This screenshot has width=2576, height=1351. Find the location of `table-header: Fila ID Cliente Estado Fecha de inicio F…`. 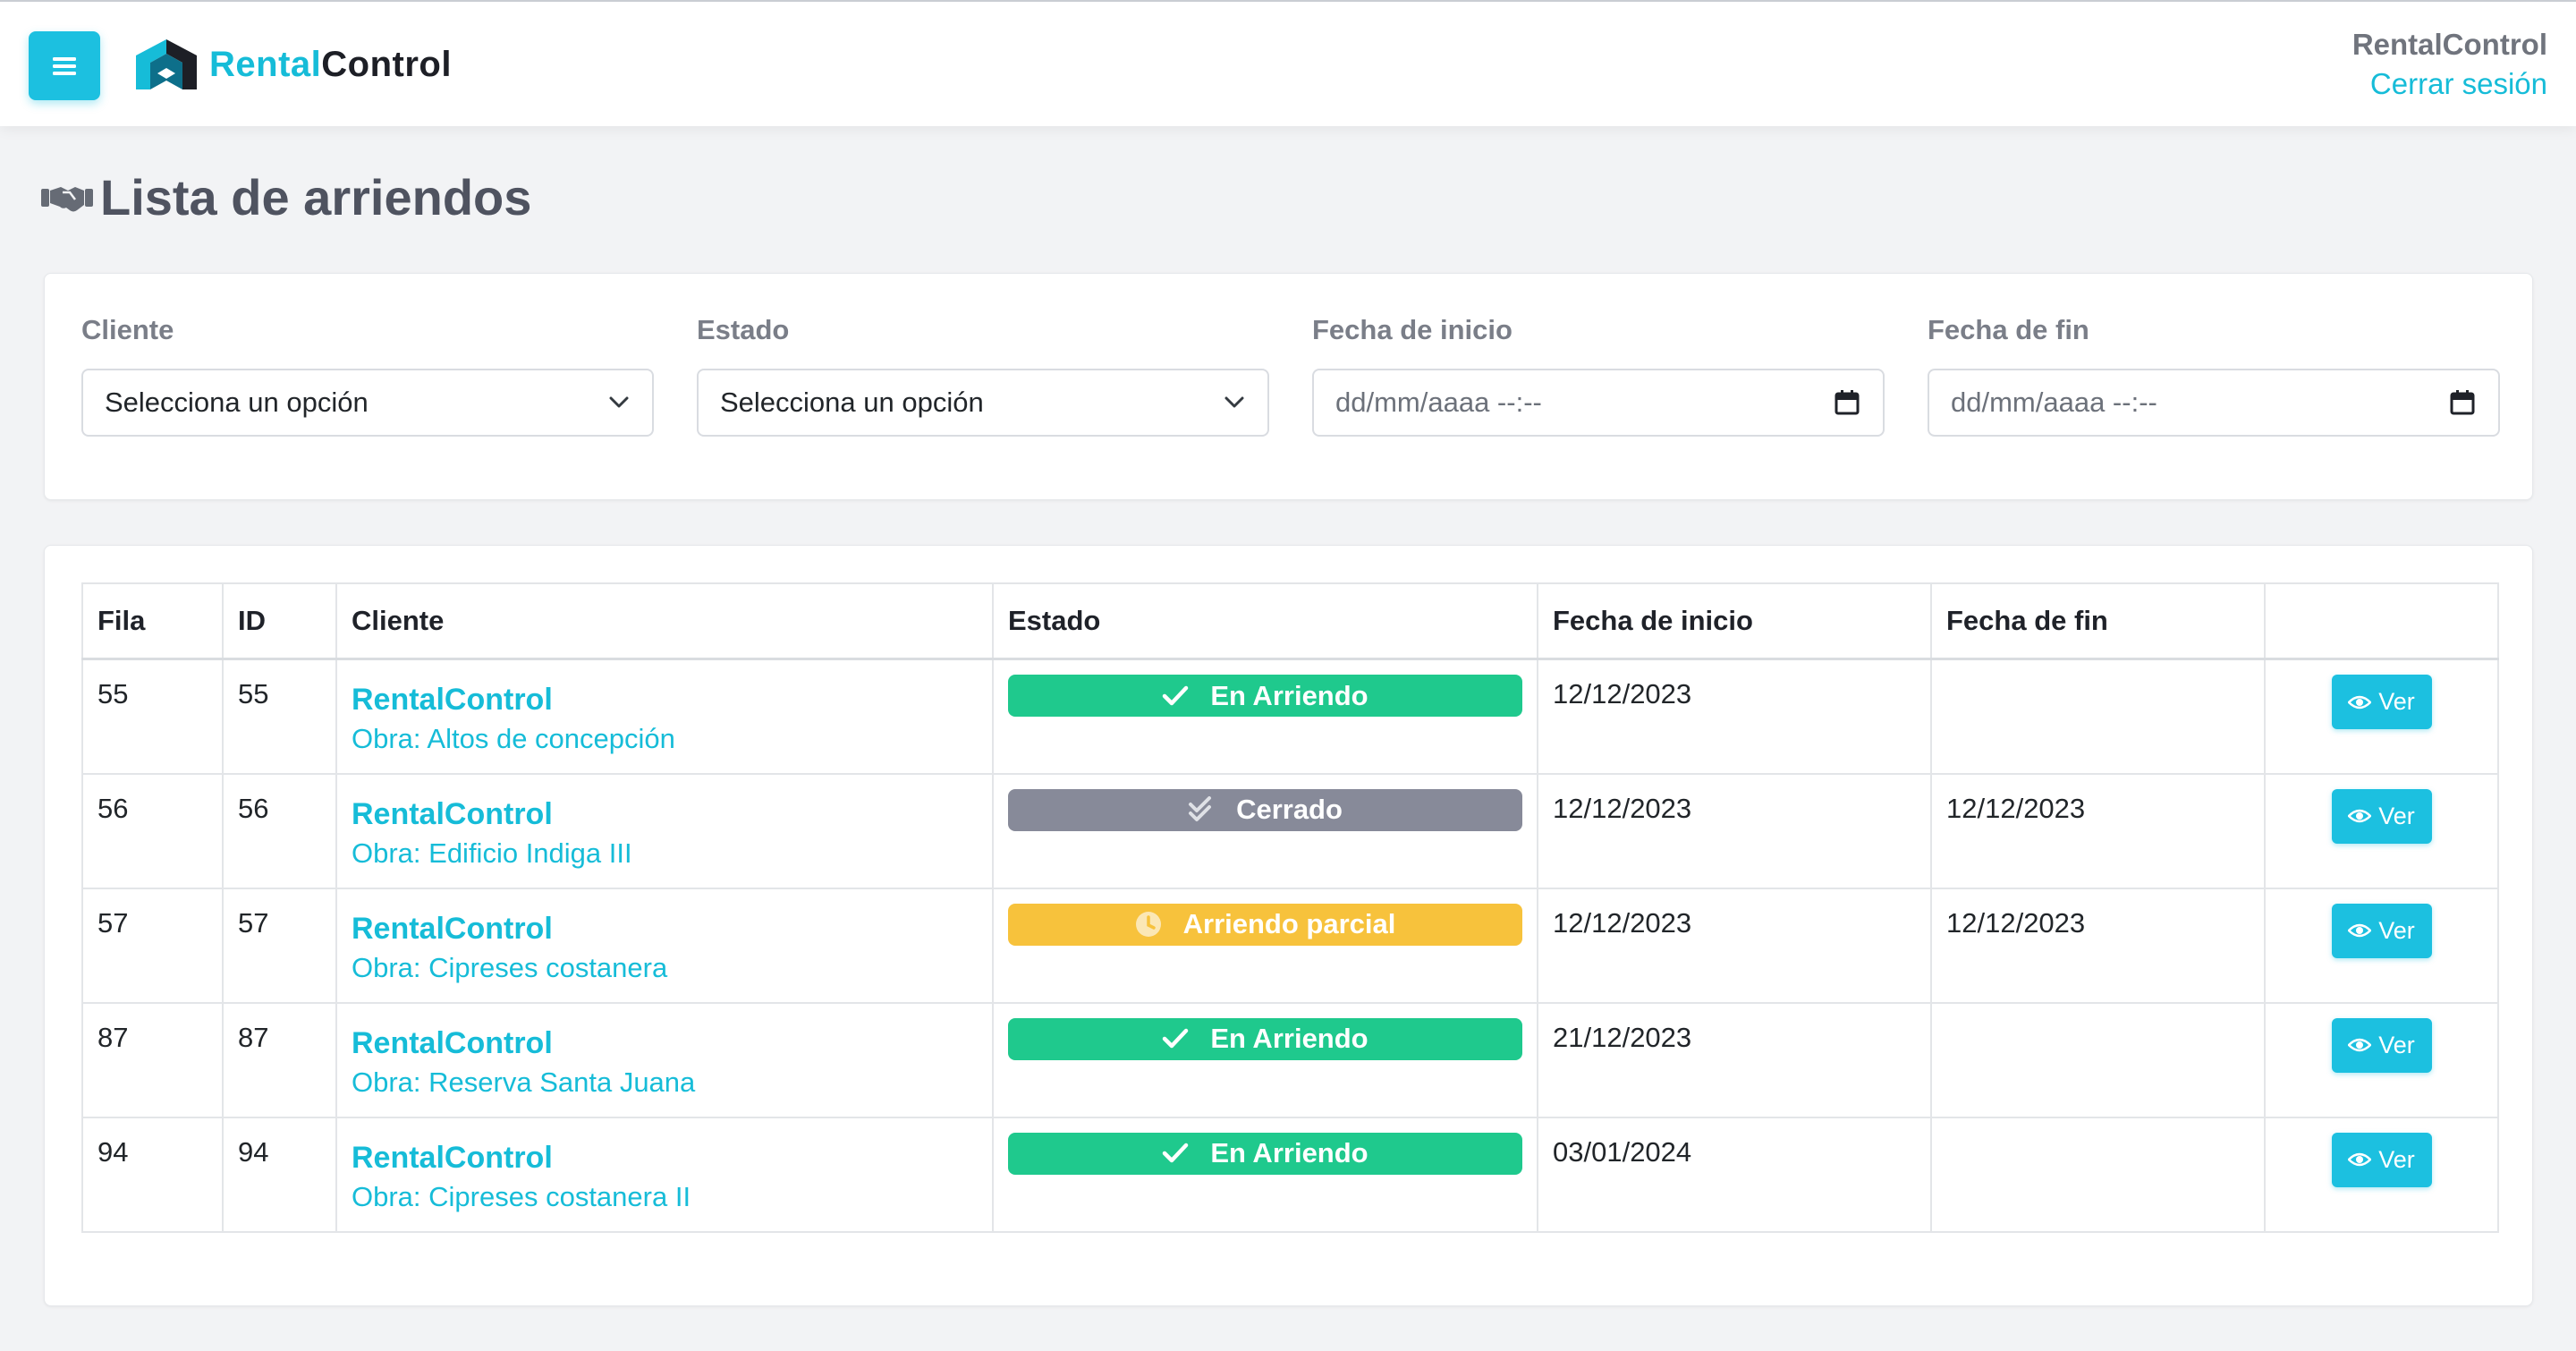

table-header: Fila ID Cliente Estado Fecha de inicio F… is located at coordinates (1290, 621).